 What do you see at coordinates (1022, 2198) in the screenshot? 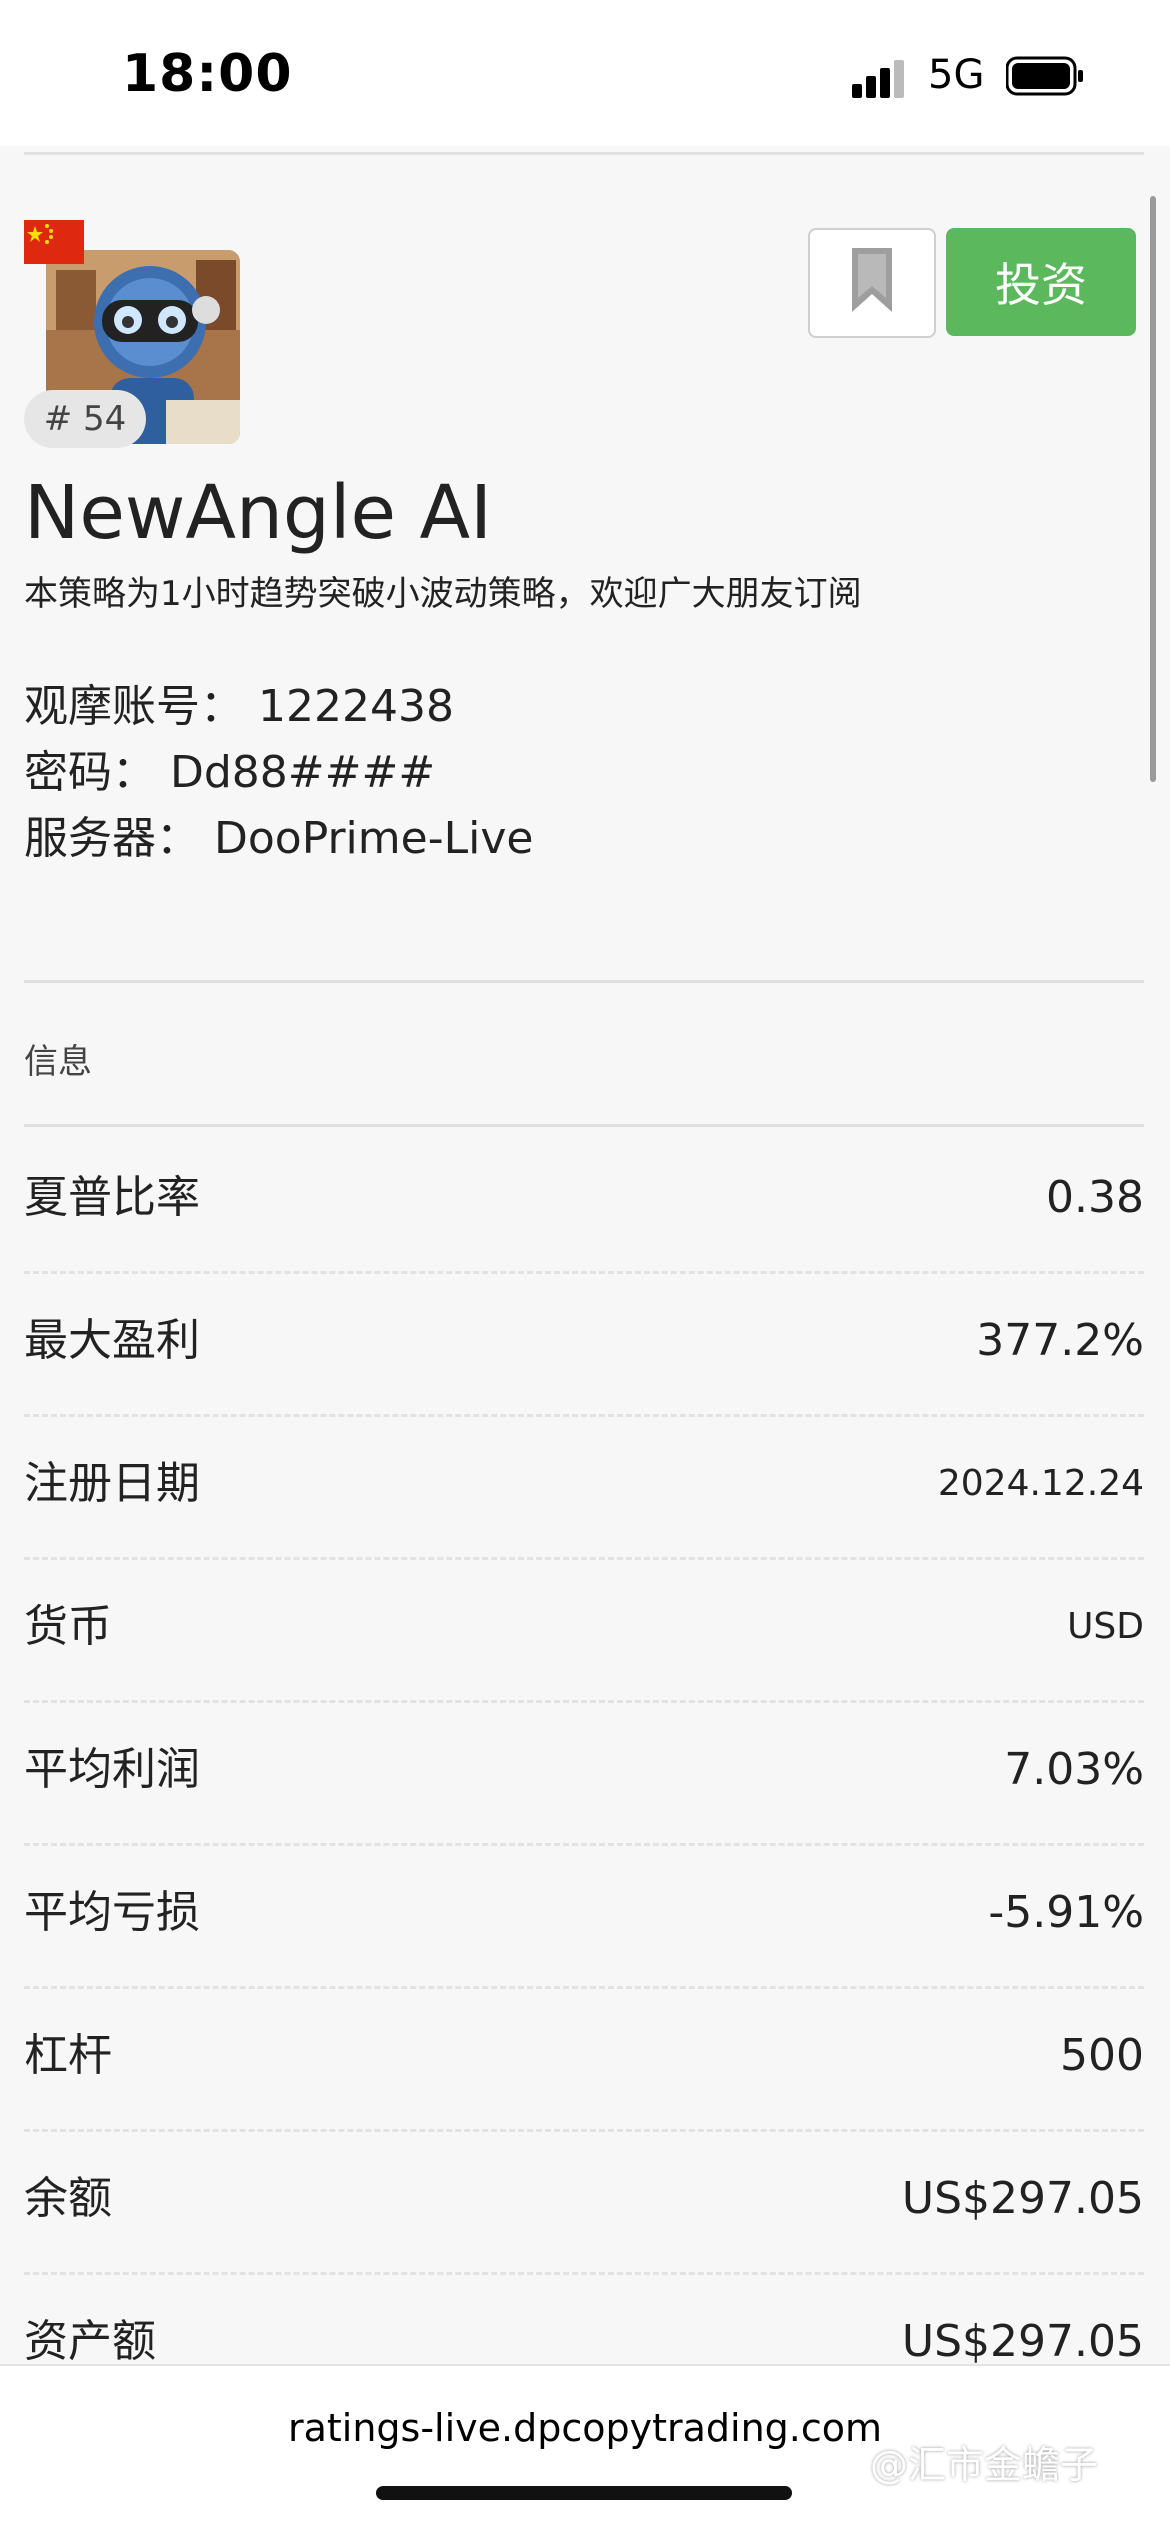
I see `info-value: US$297.05` at bounding box center [1022, 2198].